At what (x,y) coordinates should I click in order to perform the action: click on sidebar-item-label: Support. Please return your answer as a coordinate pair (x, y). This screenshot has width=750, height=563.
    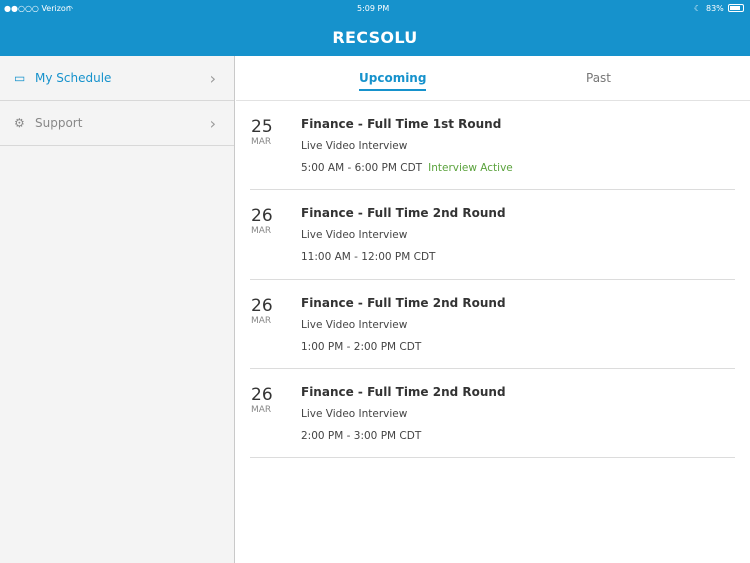
    Looking at the image, I should click on (59, 123).